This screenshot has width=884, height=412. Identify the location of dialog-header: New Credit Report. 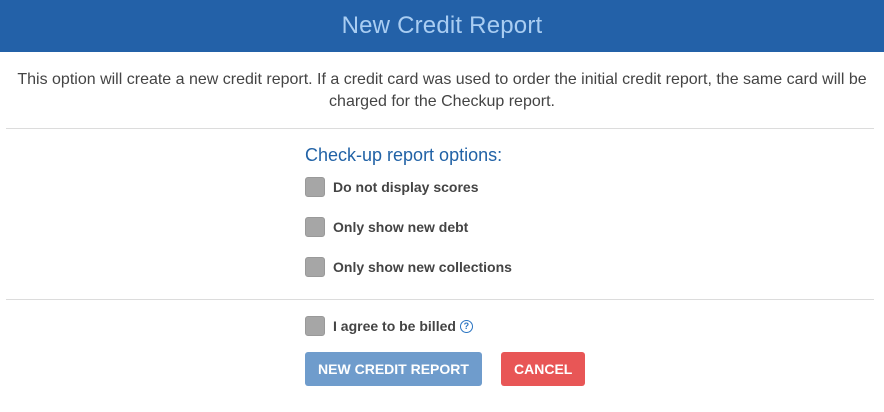
(442, 26).